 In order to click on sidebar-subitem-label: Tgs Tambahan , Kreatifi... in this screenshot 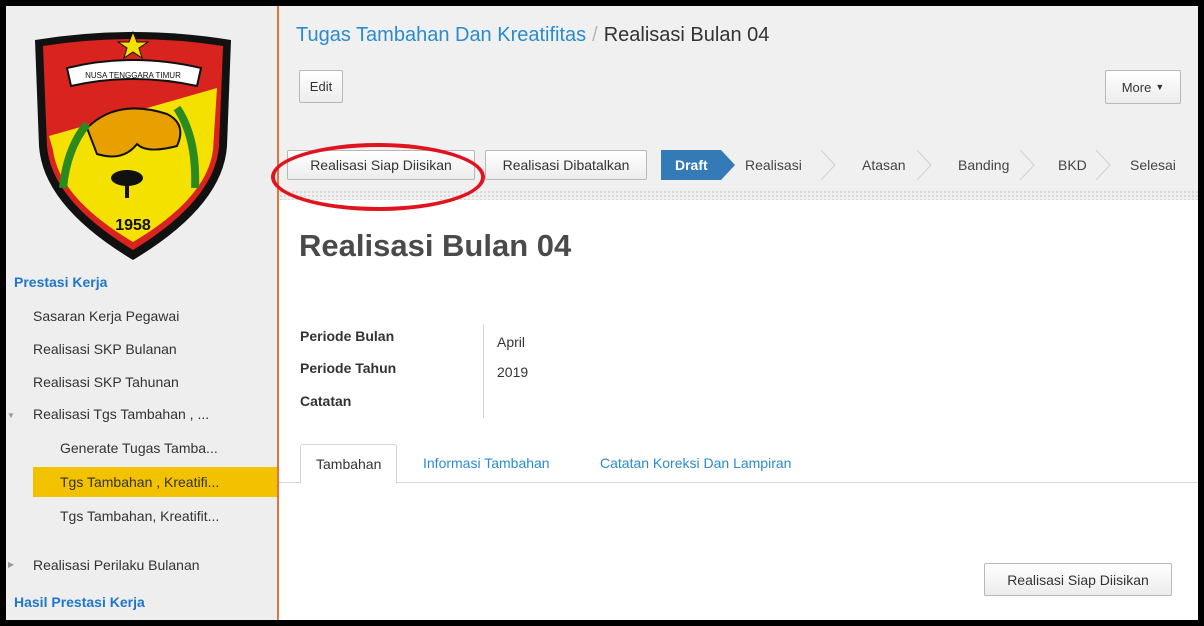, I will do `click(140, 482)`.